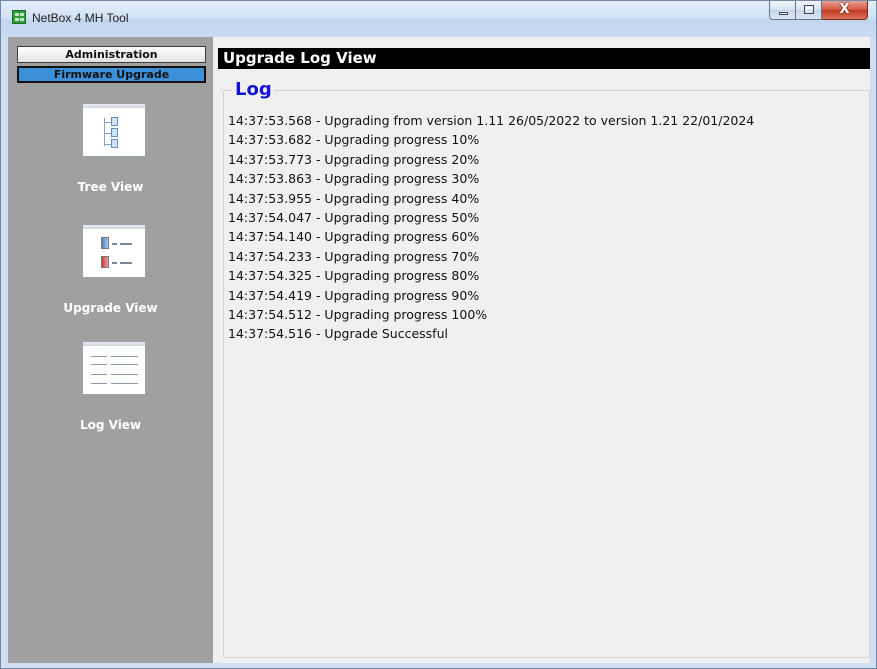 This screenshot has width=877, height=669. I want to click on log-entry: 14:37:54.419 - Upgrading progress 90%, so click(354, 295).